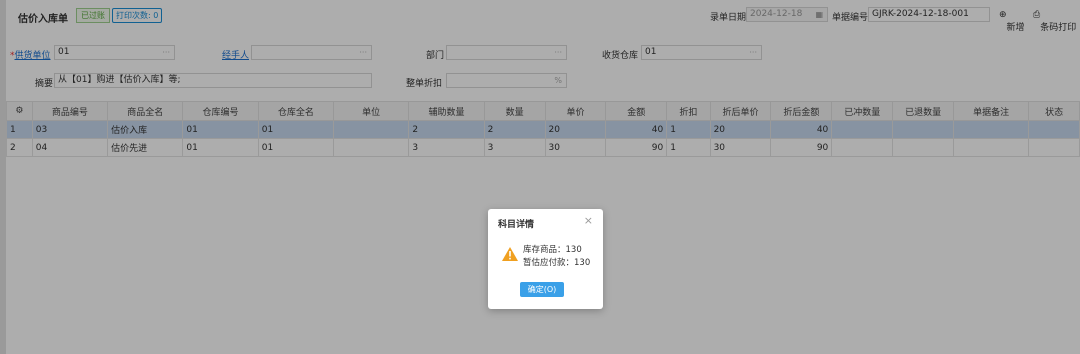 This screenshot has height=354, width=1080. What do you see at coordinates (510, 254) in the screenshot?
I see `warning-icon` at bounding box center [510, 254].